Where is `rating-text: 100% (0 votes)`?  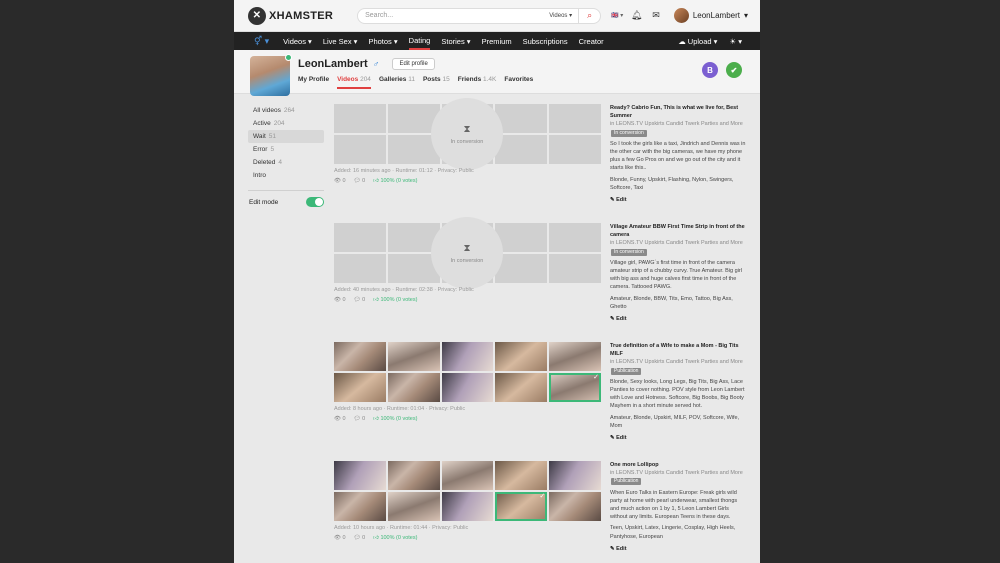
rating-text: 100% (0 votes) is located at coordinates (399, 538).